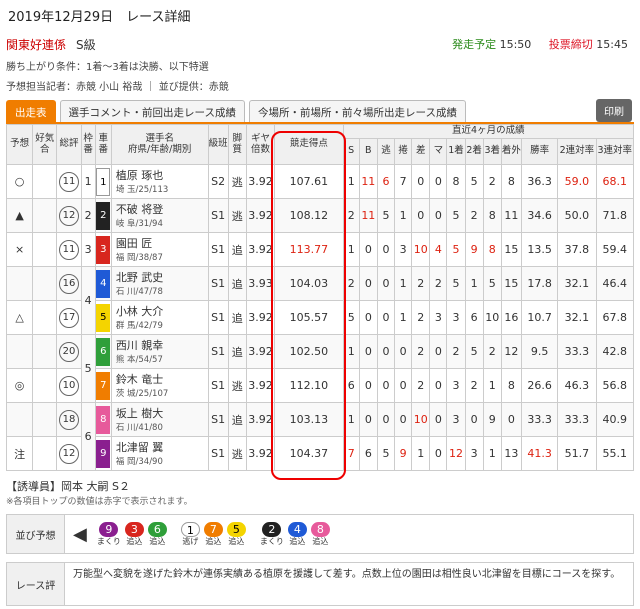 The height and width of the screenshot is (609, 640). I want to click on rider-name: 植原 琢也埼 玉/25/113, so click(159, 181).